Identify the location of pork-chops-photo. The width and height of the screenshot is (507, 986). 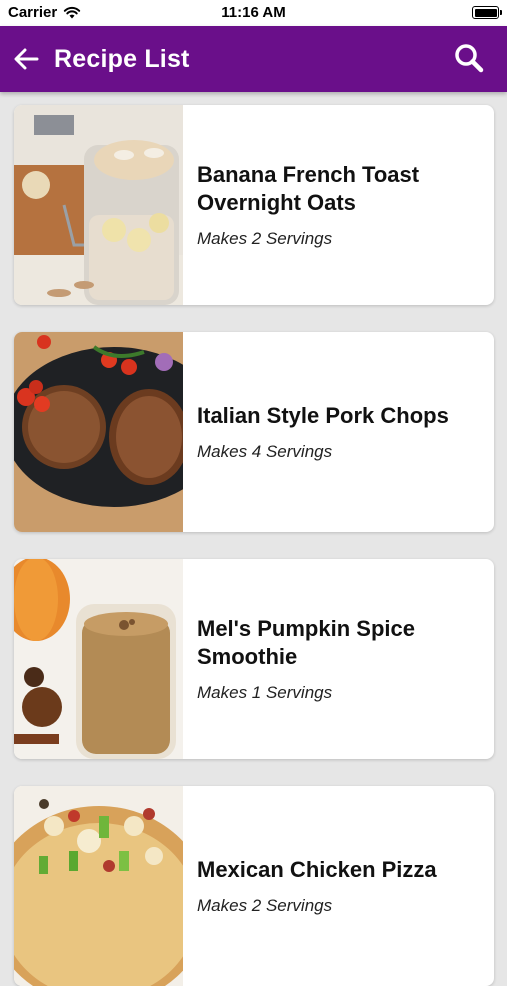
(98, 432).